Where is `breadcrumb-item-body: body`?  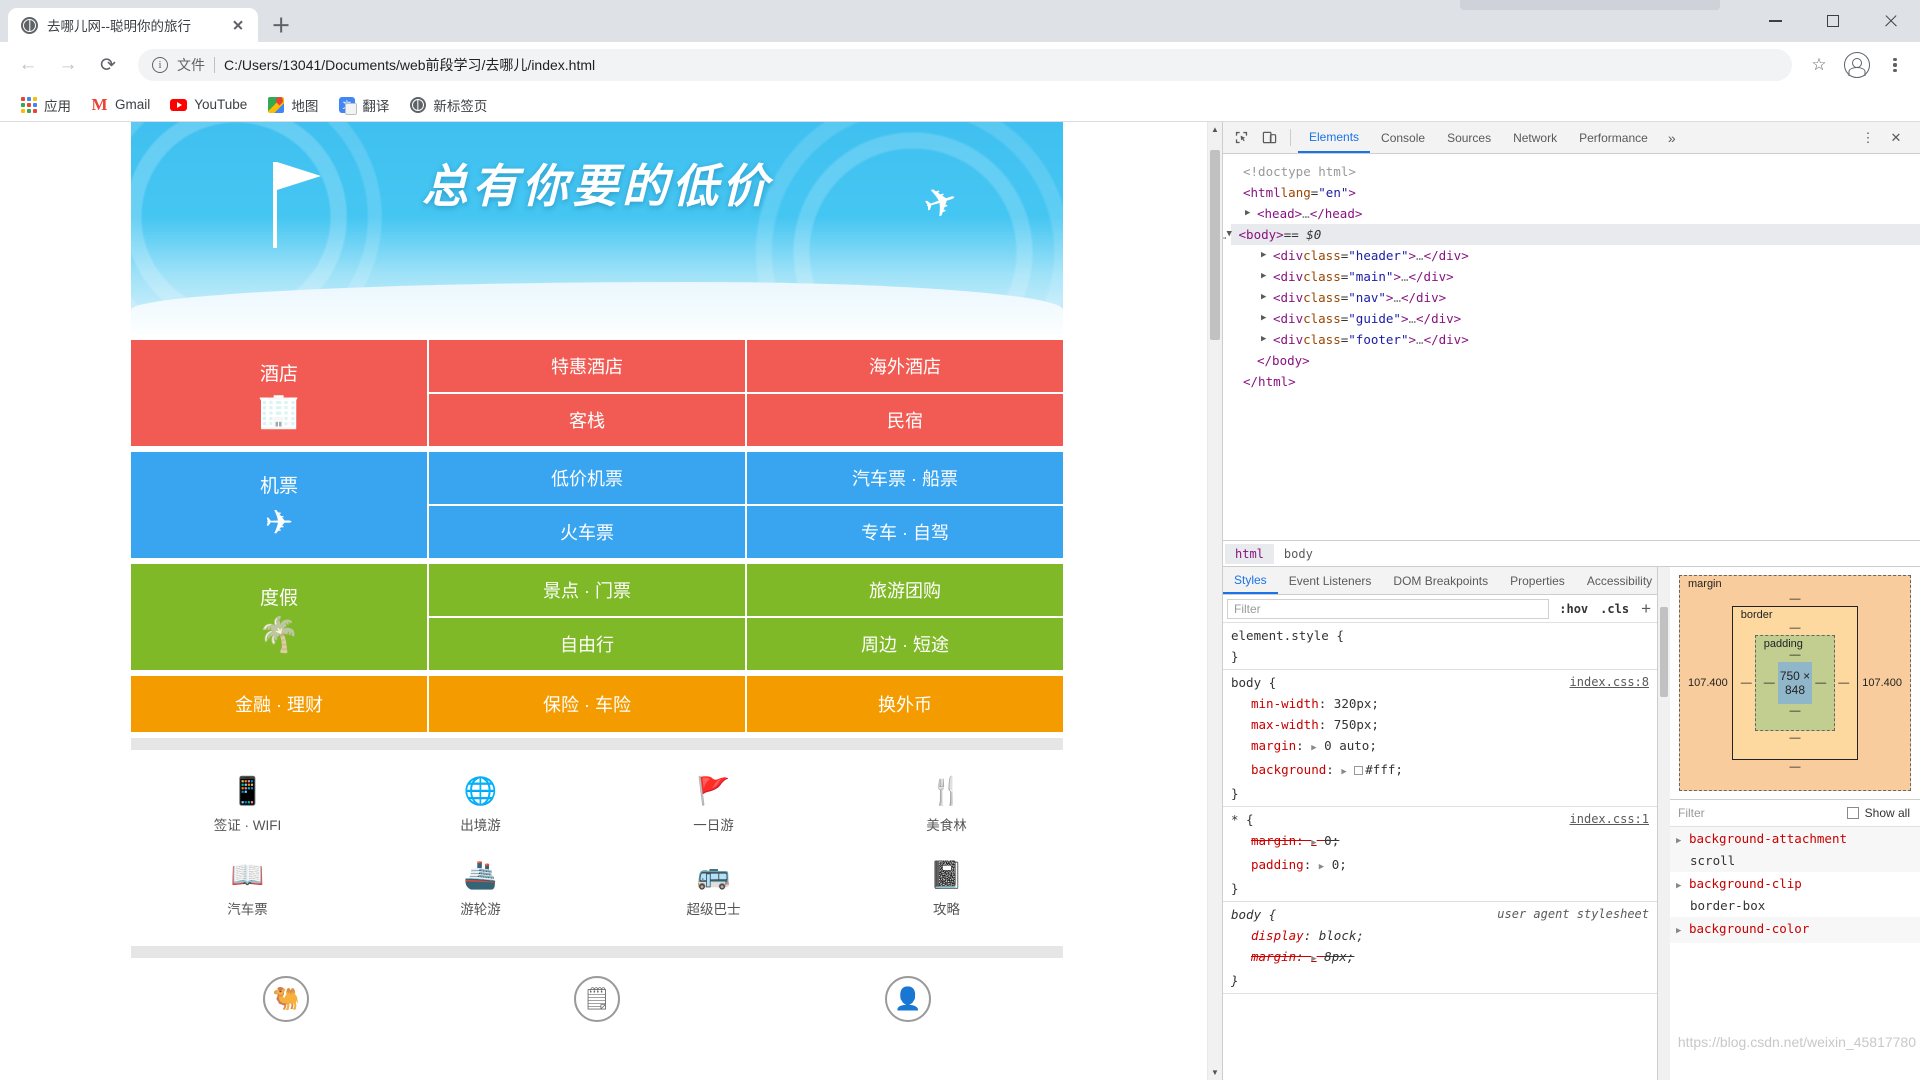
breadcrumb-item-body: body is located at coordinates (1298, 554).